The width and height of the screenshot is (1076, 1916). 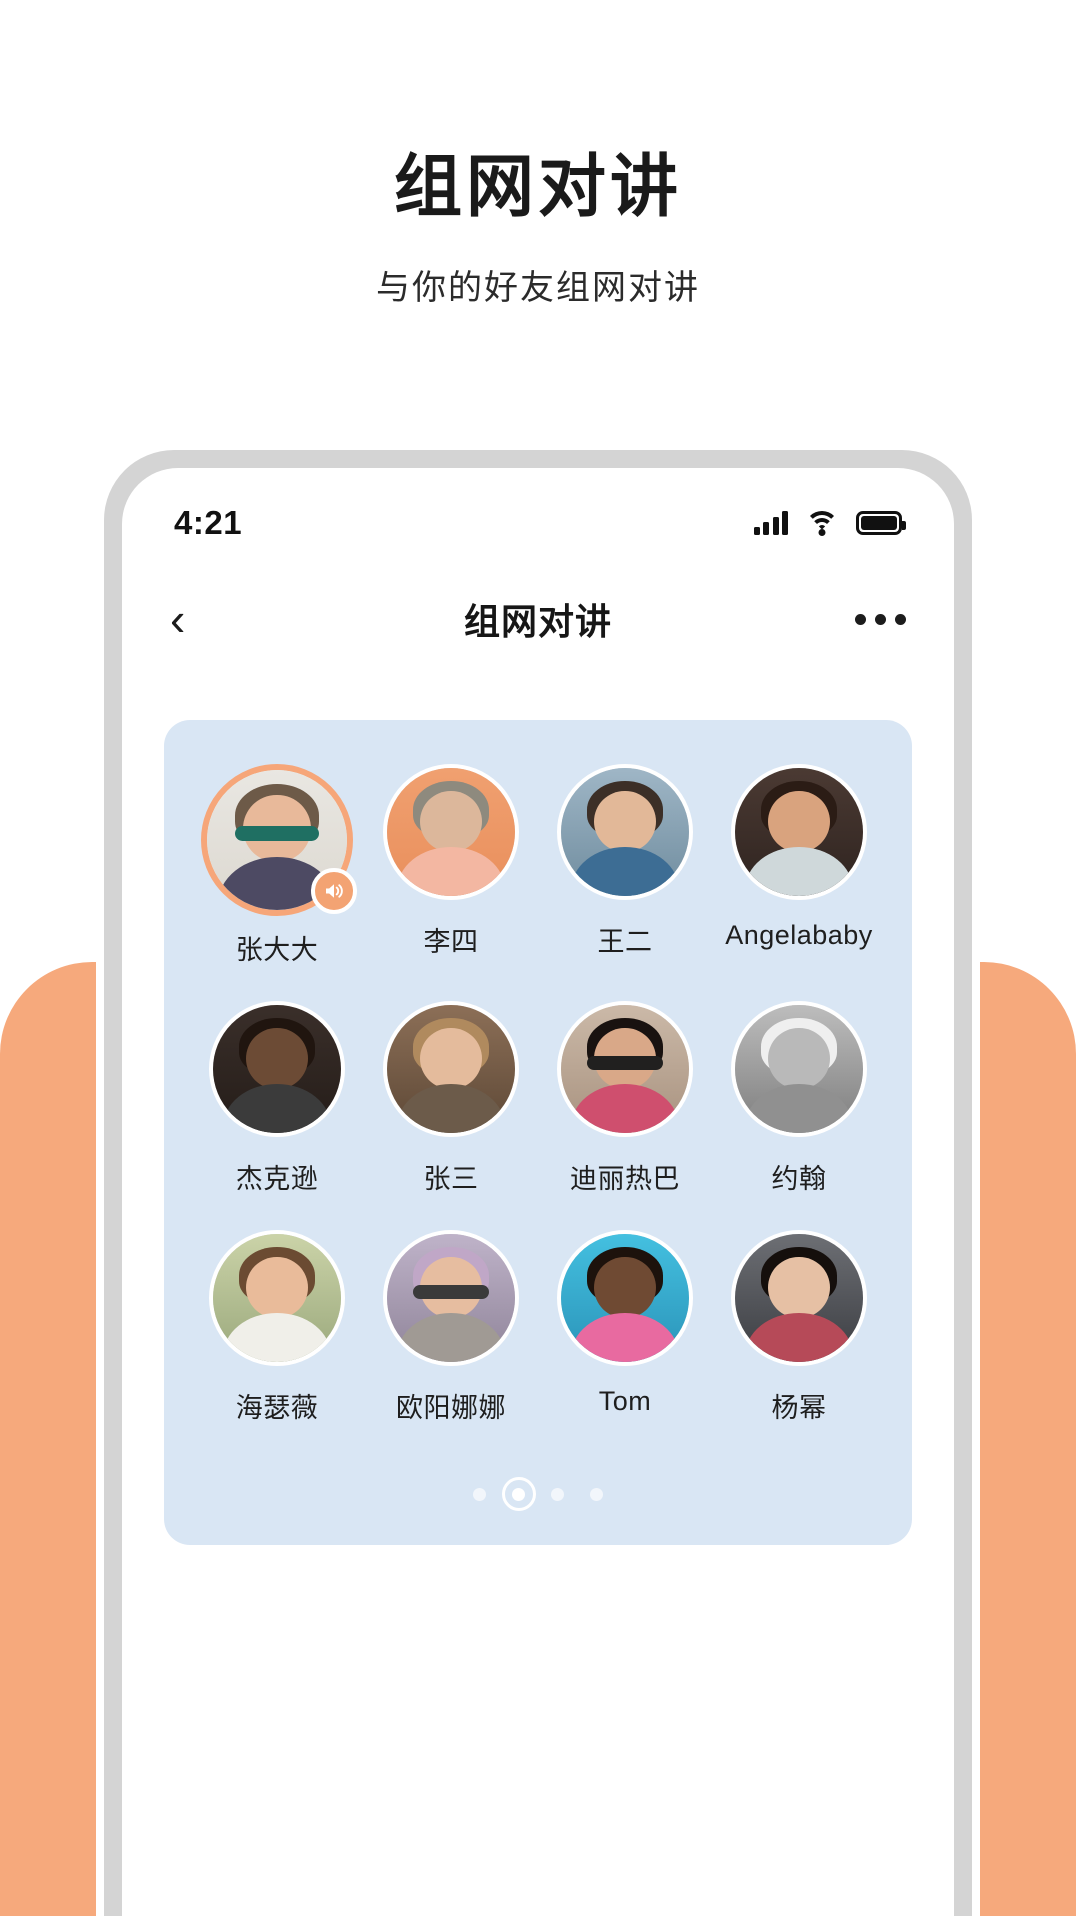 I want to click on member-item: 迪丽热巴, so click(x=625, y=1098).